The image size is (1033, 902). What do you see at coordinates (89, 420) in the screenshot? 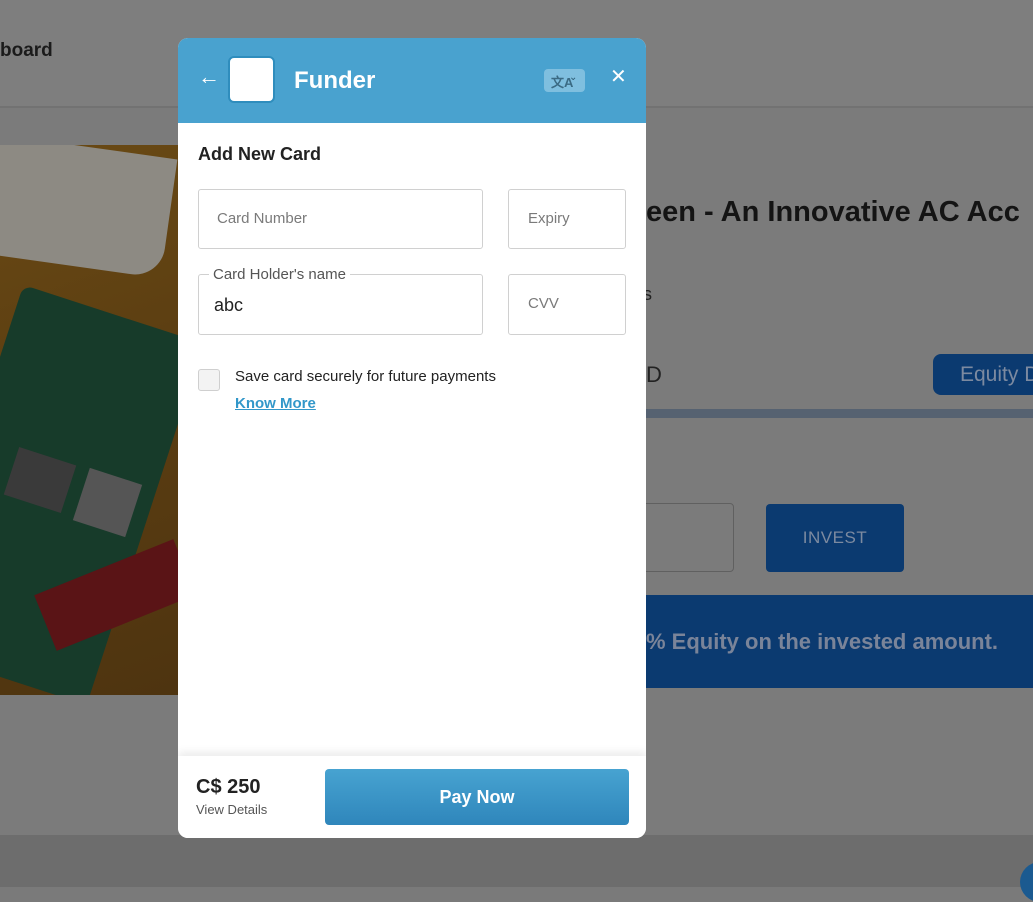
I see `project-image` at bounding box center [89, 420].